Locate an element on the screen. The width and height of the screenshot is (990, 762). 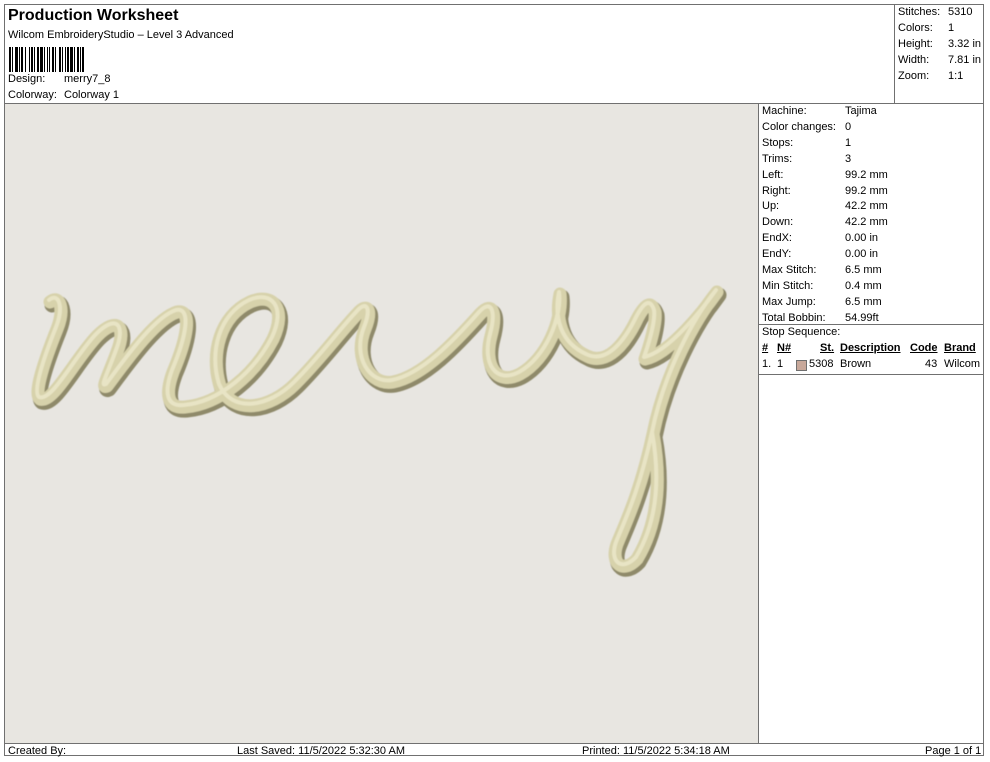
row-n: 1 is located at coordinates (780, 364).